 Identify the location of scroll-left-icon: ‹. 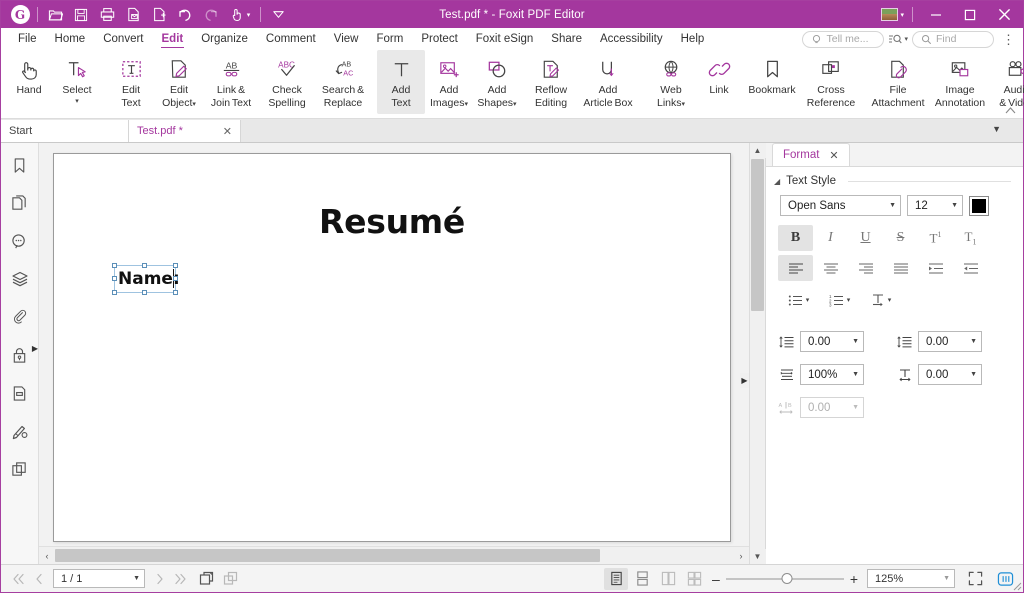
(47, 556).